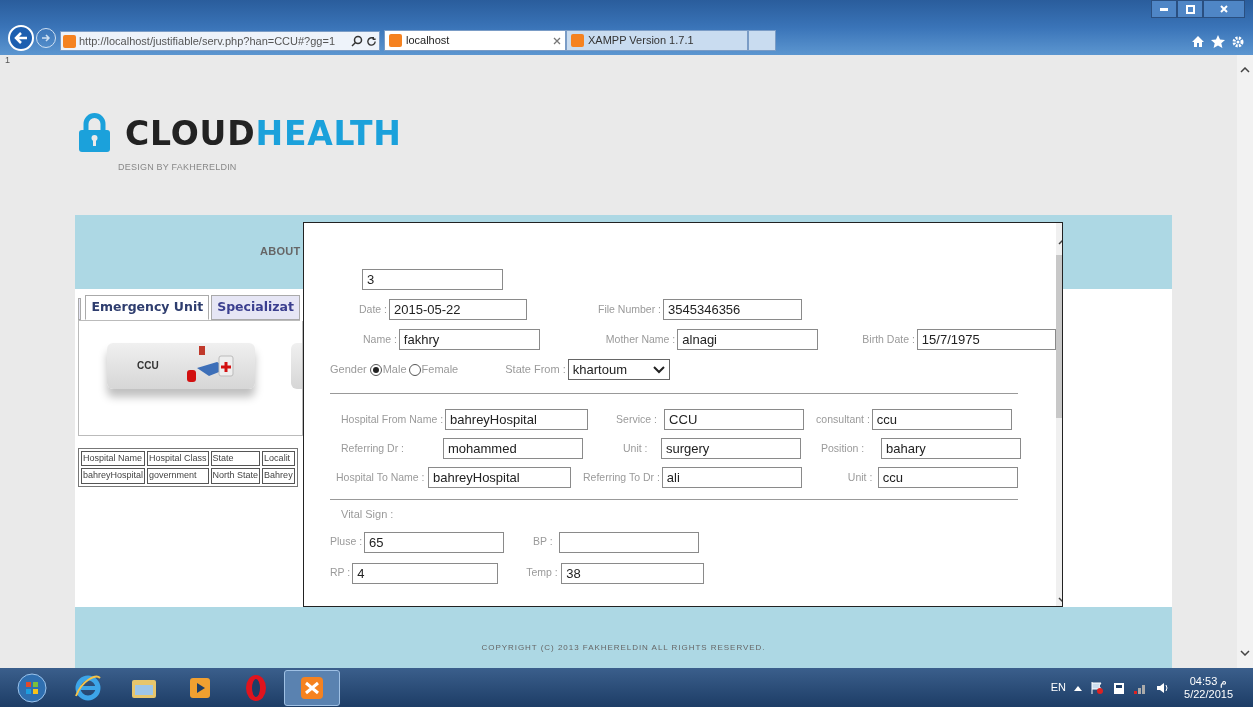  Describe the element at coordinates (657, 40) in the screenshot. I see `browser-tab: XAMPP Version 1.7.1` at that location.